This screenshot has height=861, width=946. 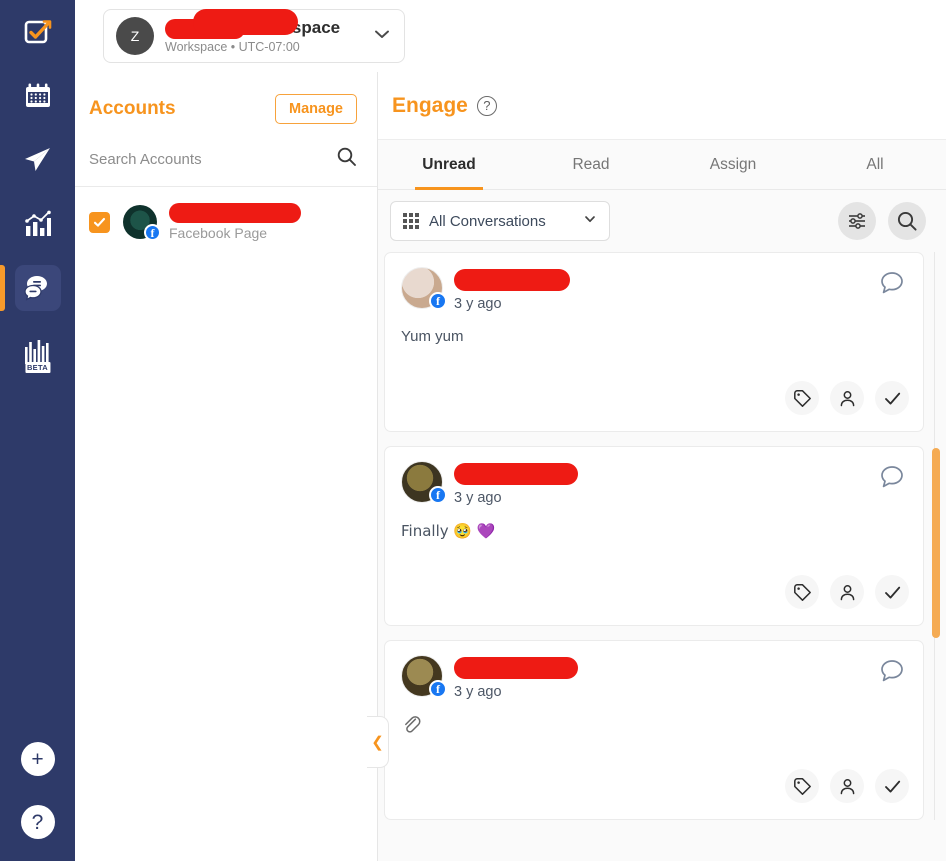 What do you see at coordinates (487, 221) in the screenshot?
I see `conversation-filter-value: All Conversations` at bounding box center [487, 221].